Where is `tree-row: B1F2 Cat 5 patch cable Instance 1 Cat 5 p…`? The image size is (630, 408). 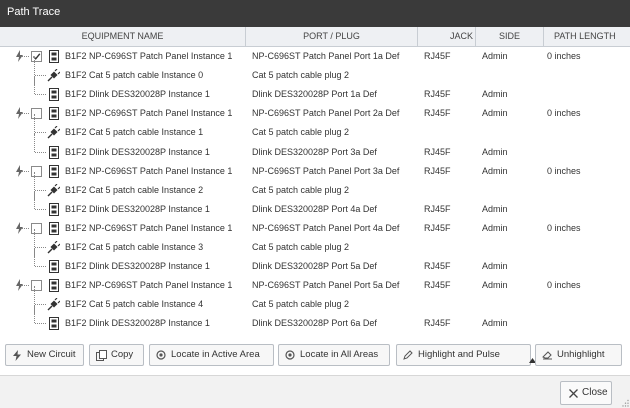
tree-row: B1F2 Cat 5 patch cable Instance 1 Cat 5 p… is located at coordinates (315, 128).